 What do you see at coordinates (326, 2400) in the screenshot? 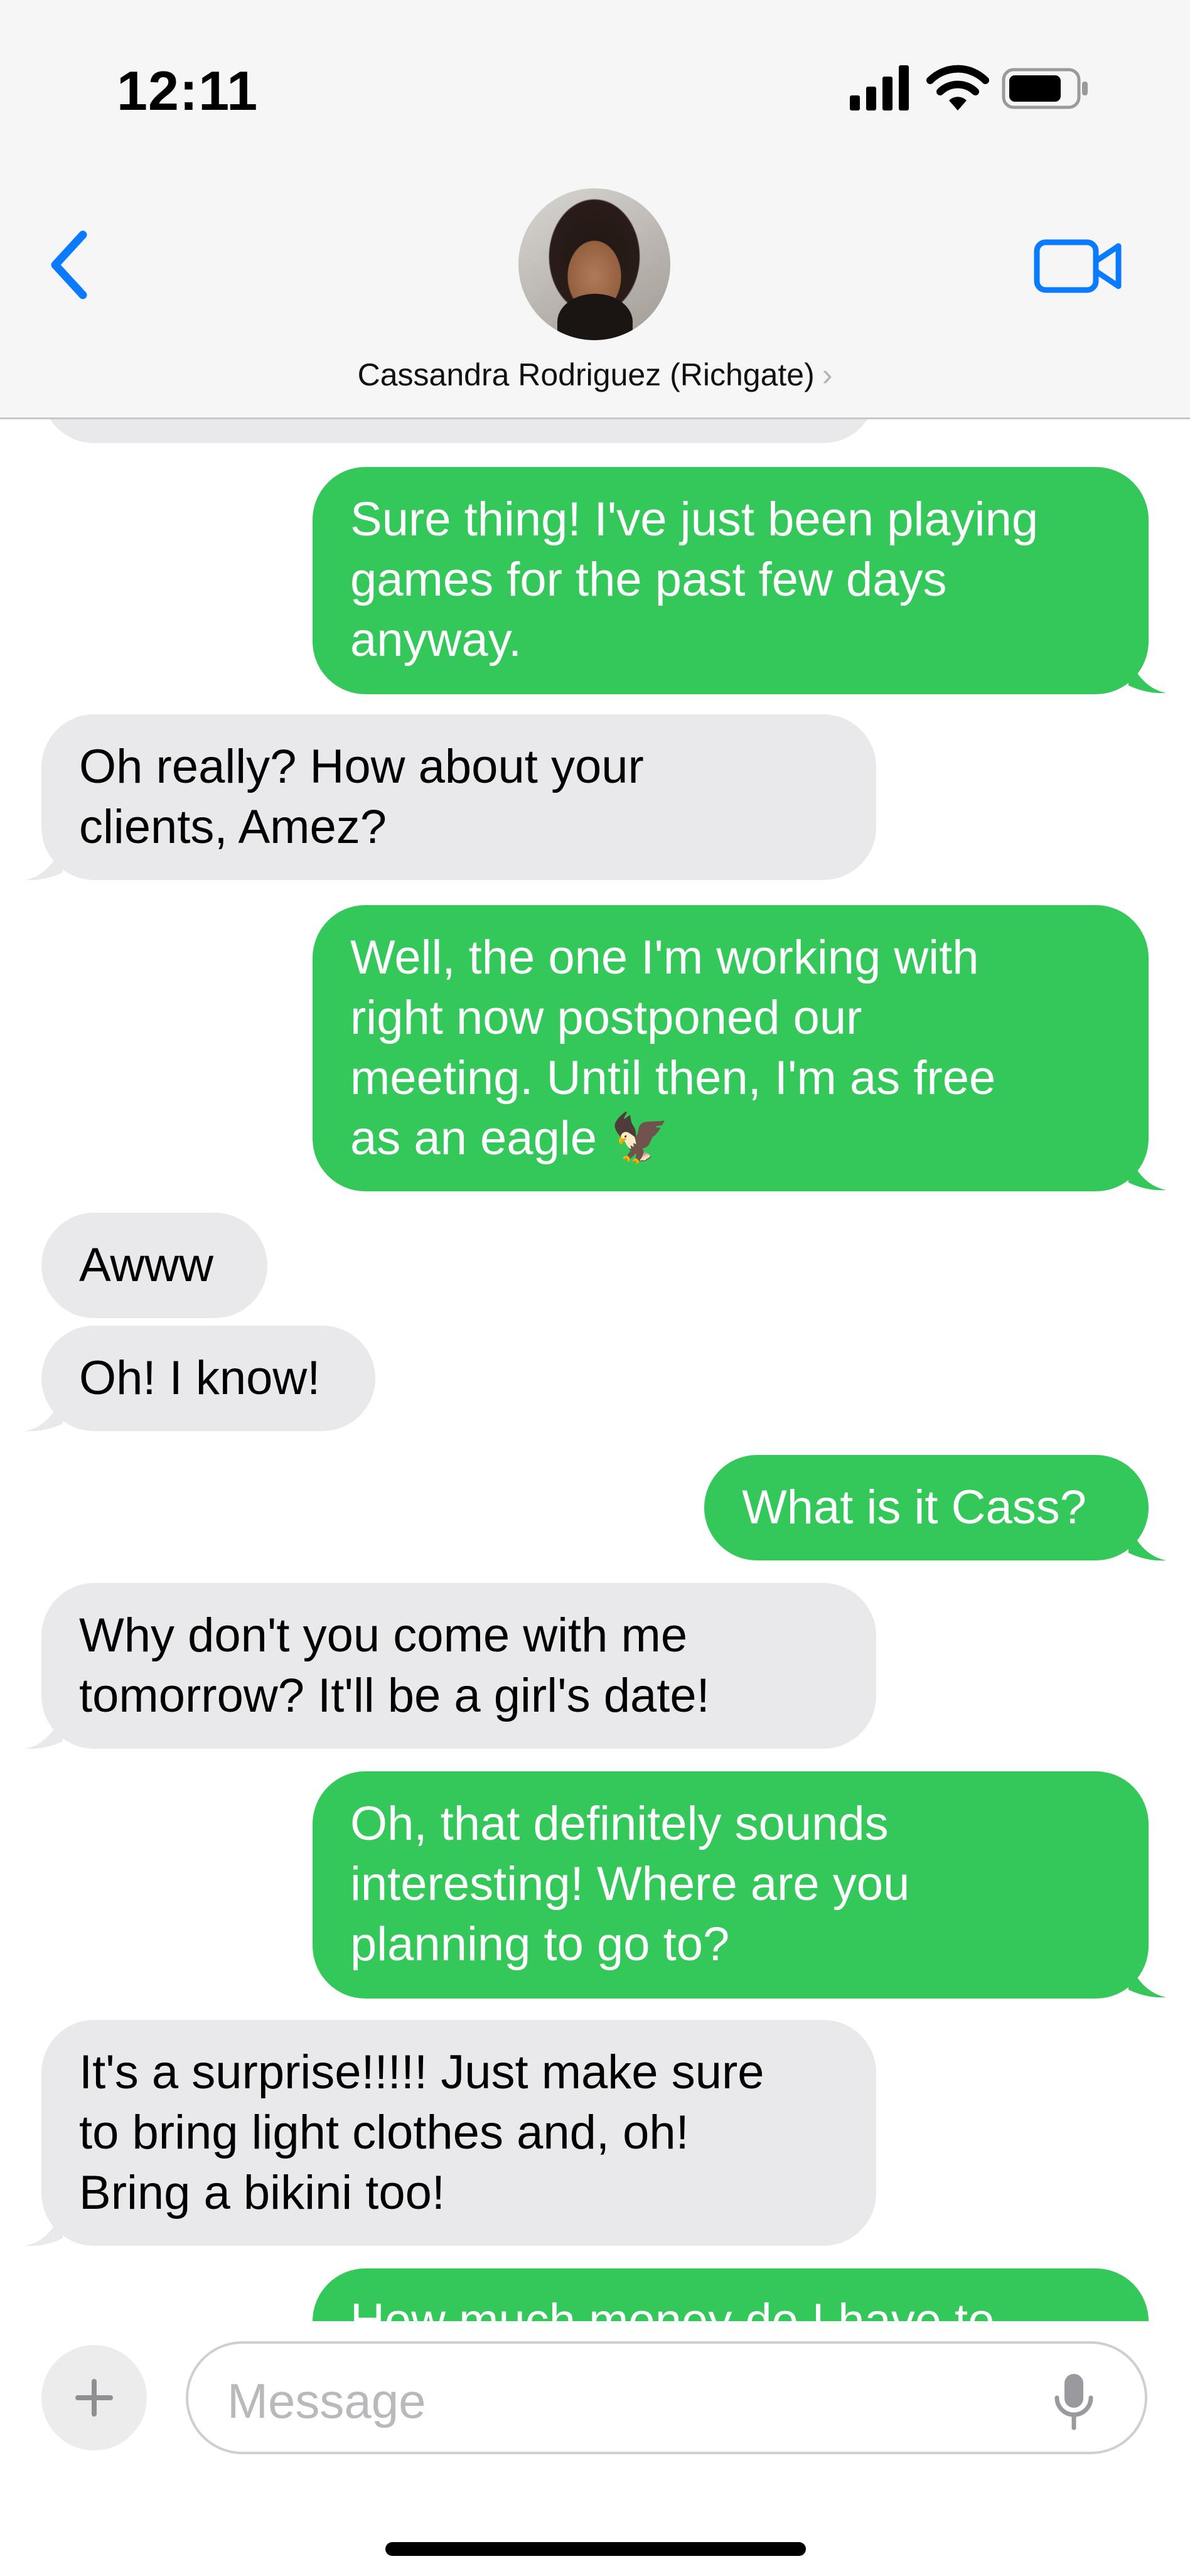
I see `message-placeholder: Message` at bounding box center [326, 2400].